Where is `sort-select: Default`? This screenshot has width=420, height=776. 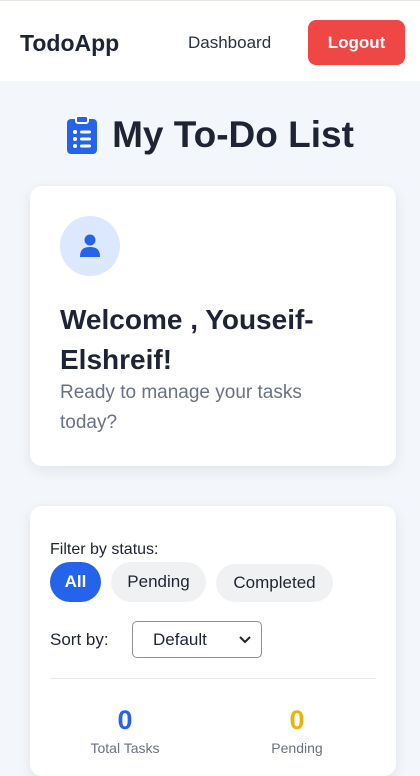 sort-select: Default is located at coordinates (197, 639).